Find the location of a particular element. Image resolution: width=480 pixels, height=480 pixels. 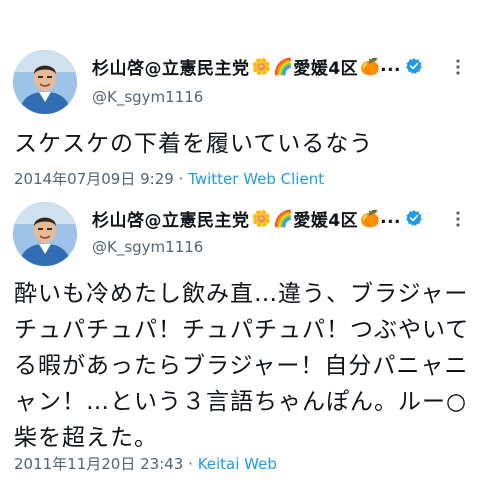

tweet-meta: 2014年07月09日 9:29 · Twitter Web Client is located at coordinates (169, 178).